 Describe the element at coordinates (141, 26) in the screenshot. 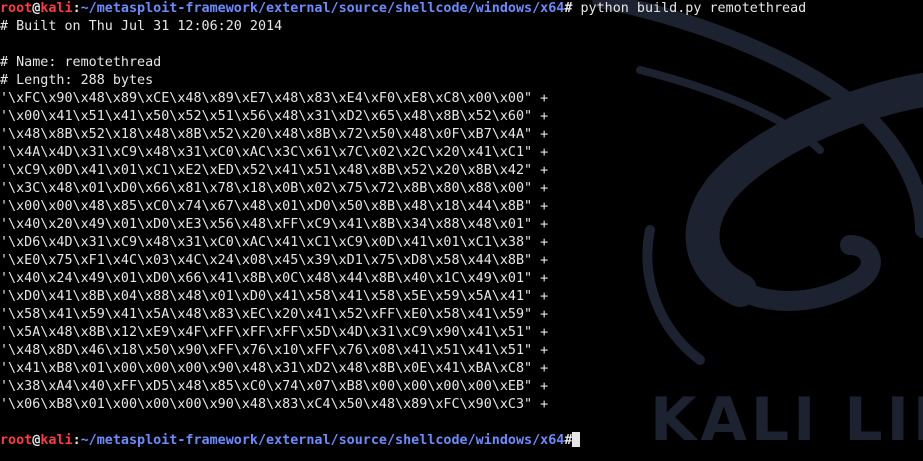

I see `output-line: # Built on Thu Jul 31 12:06:20 2014` at that location.